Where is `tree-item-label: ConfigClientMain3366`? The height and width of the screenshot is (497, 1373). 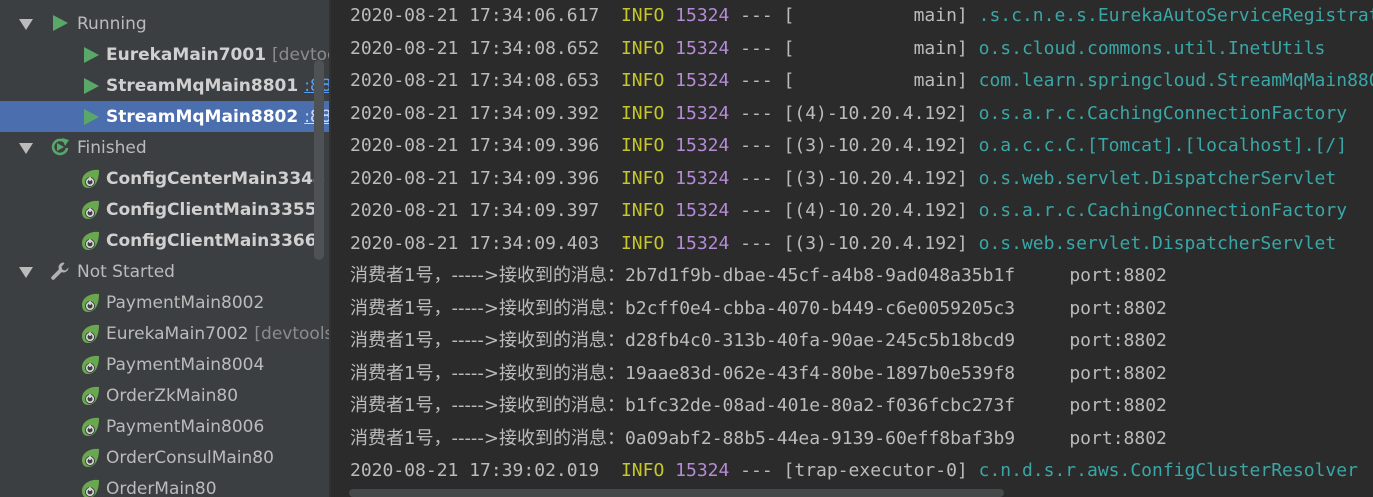 tree-item-label: ConfigClientMain3366 is located at coordinates (211, 241).